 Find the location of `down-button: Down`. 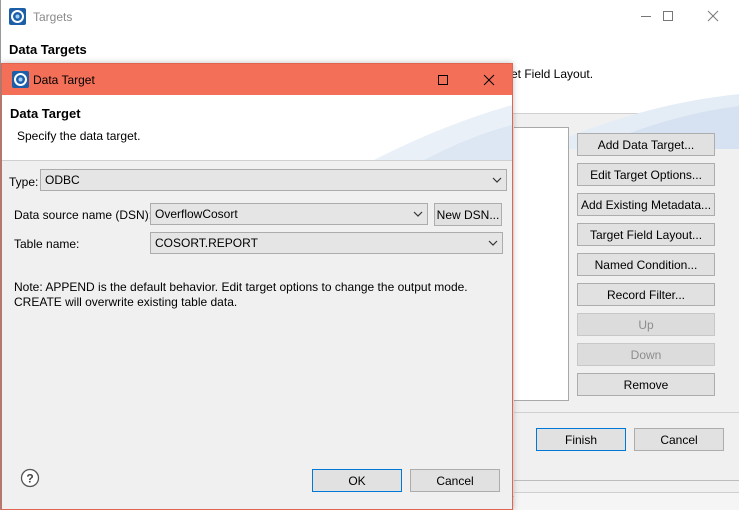

down-button: Down is located at coordinates (646, 354).